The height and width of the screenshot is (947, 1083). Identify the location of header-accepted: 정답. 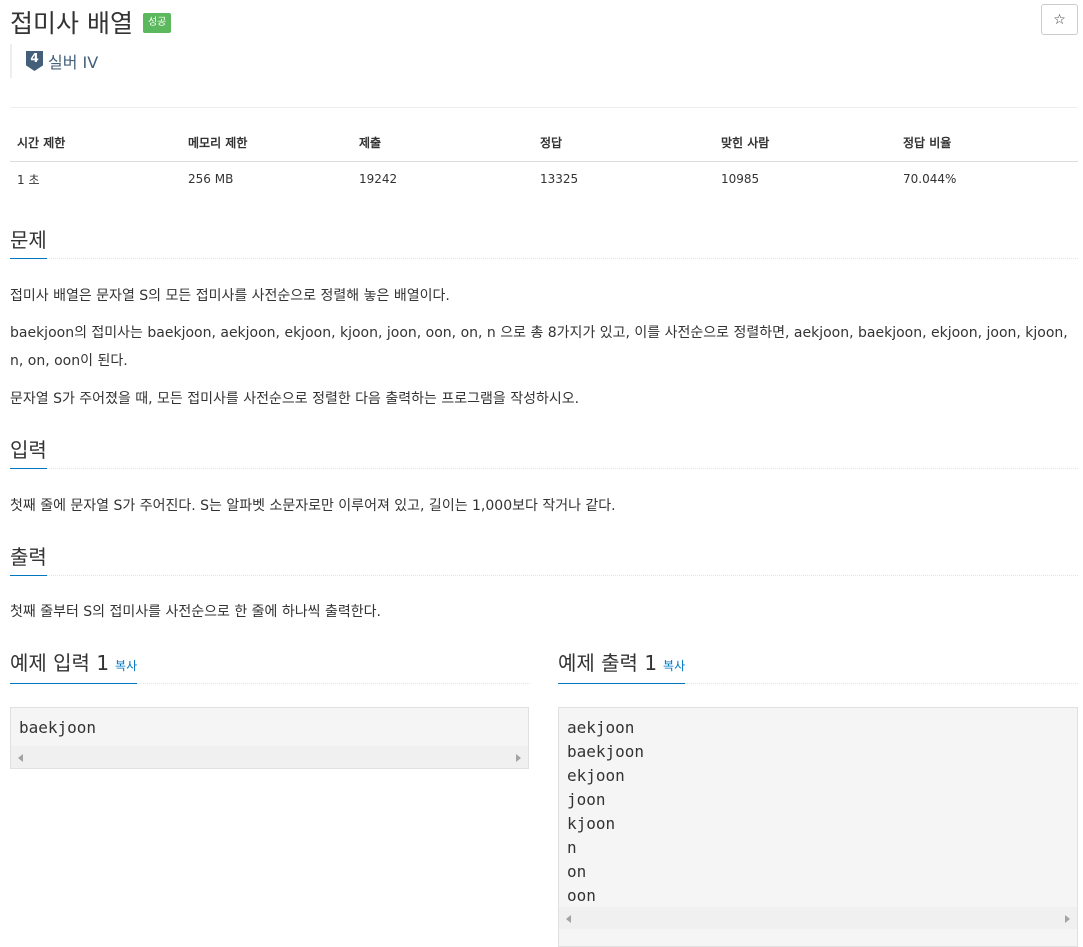
(623, 143).